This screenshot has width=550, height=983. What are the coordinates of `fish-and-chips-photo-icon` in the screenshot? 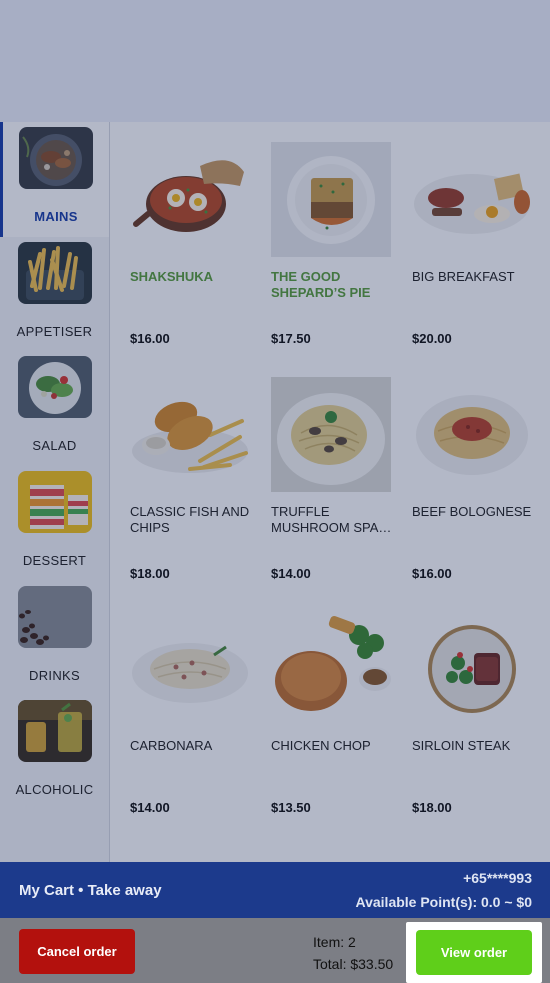 It's located at (190, 434).